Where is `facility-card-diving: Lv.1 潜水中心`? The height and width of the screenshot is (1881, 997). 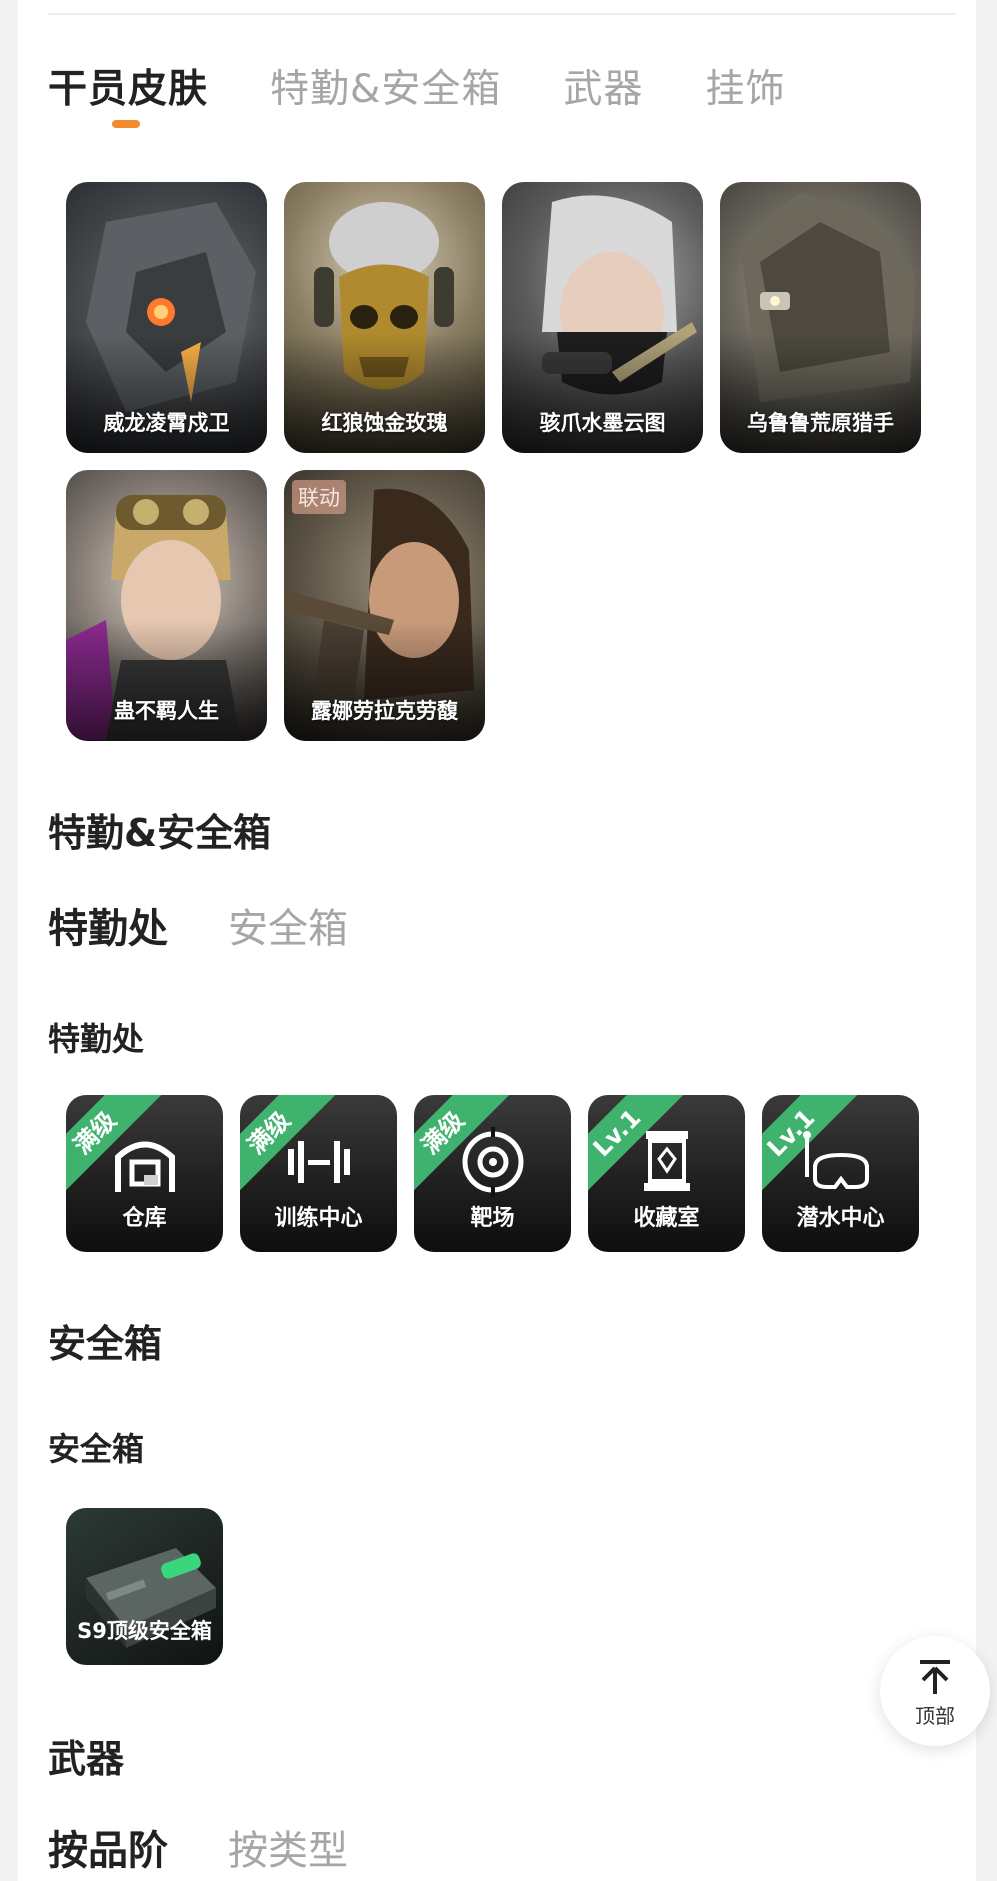 facility-card-diving: Lv.1 潜水中心 is located at coordinates (840, 1173).